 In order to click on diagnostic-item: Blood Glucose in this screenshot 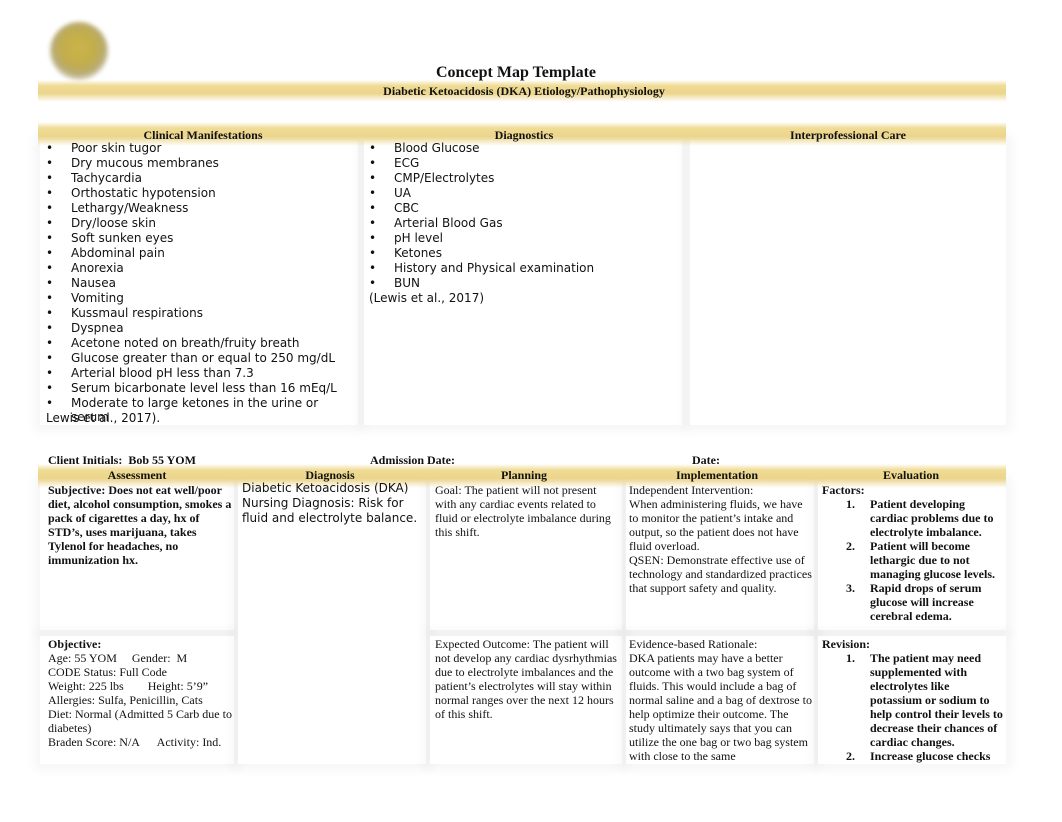, I will do `click(524, 148)`.